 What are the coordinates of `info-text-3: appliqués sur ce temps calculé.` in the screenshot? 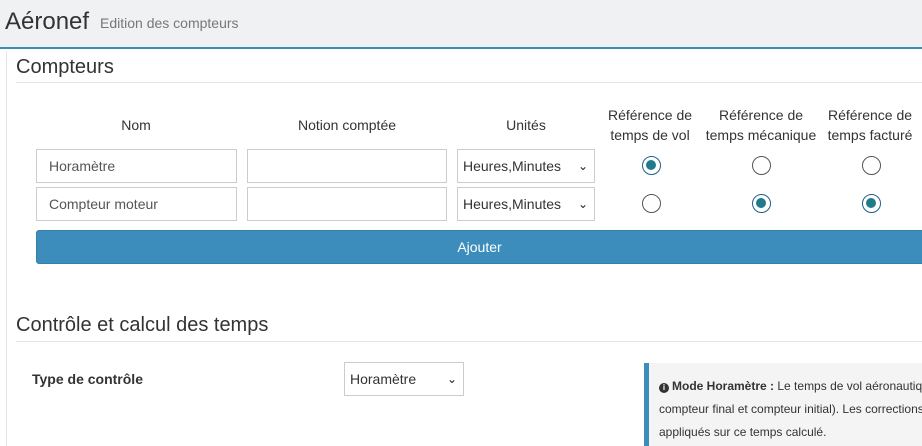 It's located at (743, 432).